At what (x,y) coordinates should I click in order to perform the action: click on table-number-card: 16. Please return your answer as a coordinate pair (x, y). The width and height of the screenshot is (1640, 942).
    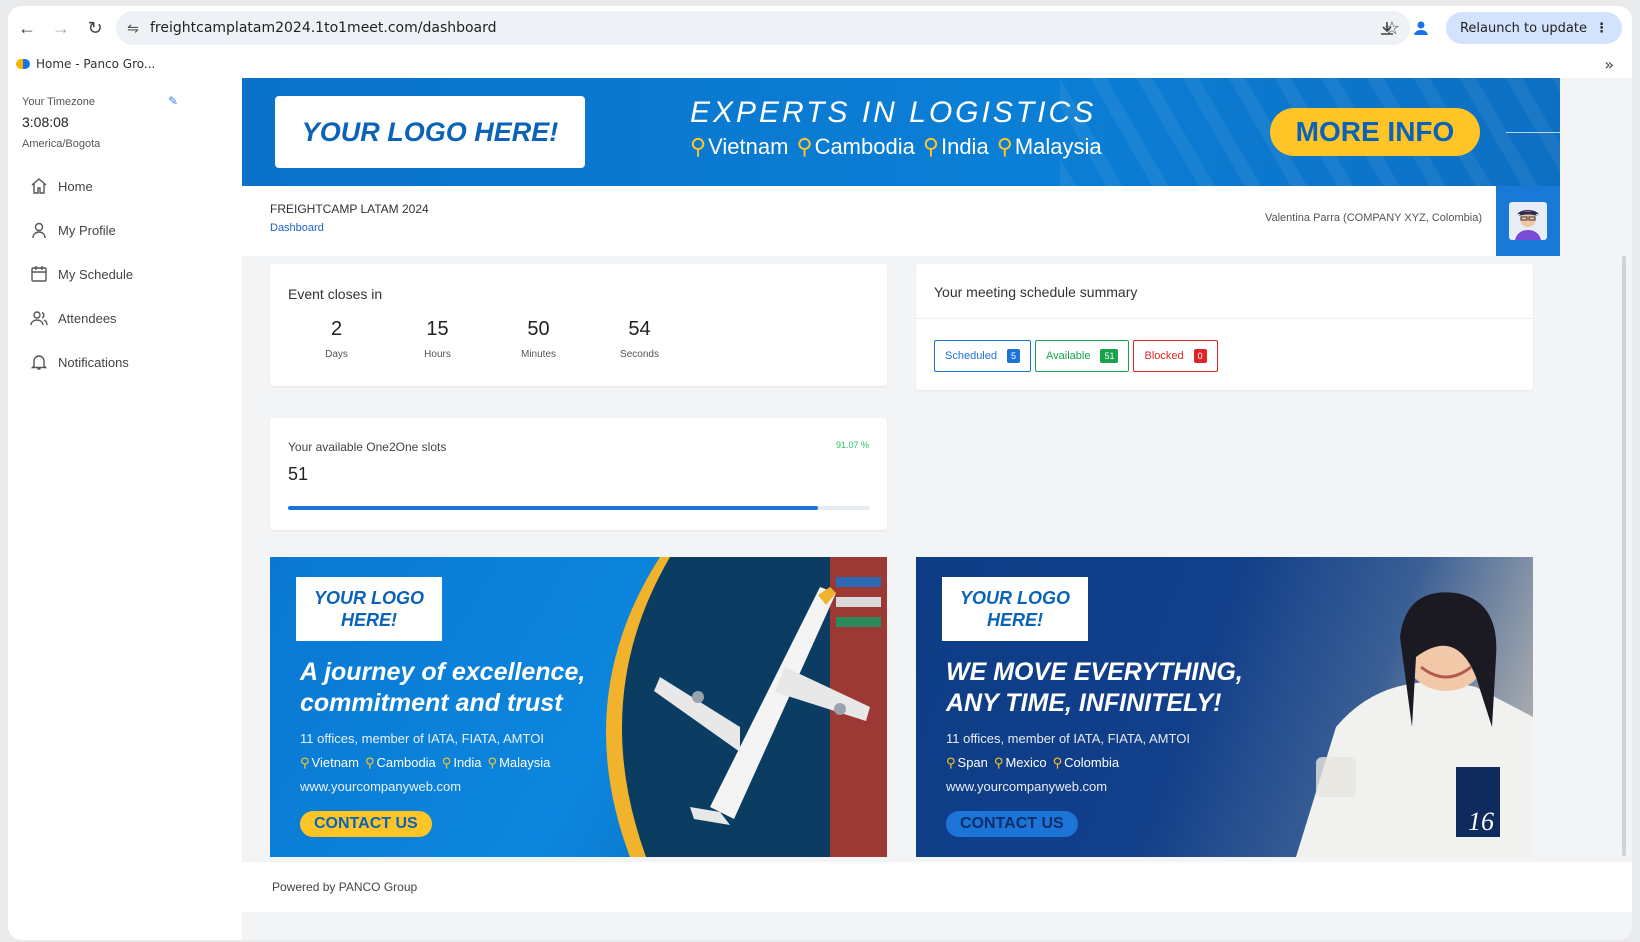
    Looking at the image, I should click on (1481, 821).